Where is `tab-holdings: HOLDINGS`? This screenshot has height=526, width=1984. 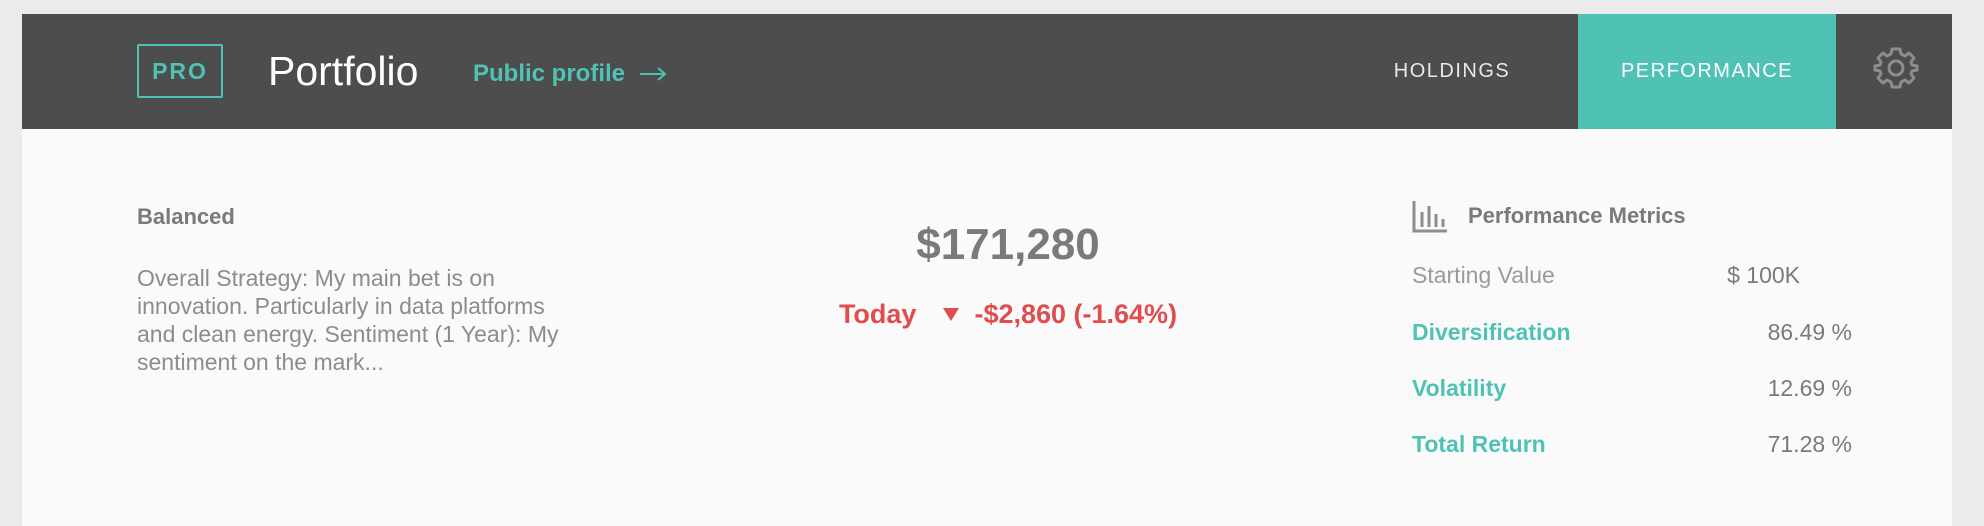
tab-holdings: HOLDINGS is located at coordinates (1452, 71).